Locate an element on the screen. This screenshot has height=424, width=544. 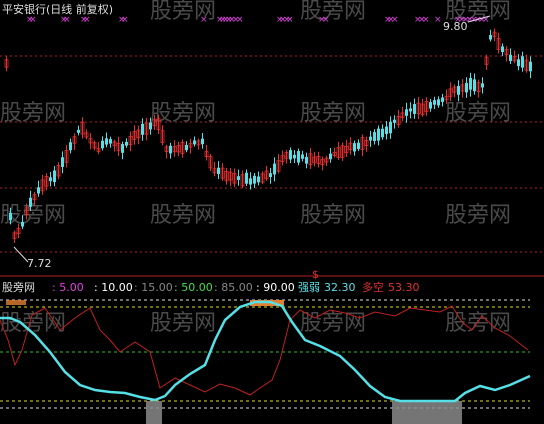
dollar-icon: $ is located at coordinates (315, 274).